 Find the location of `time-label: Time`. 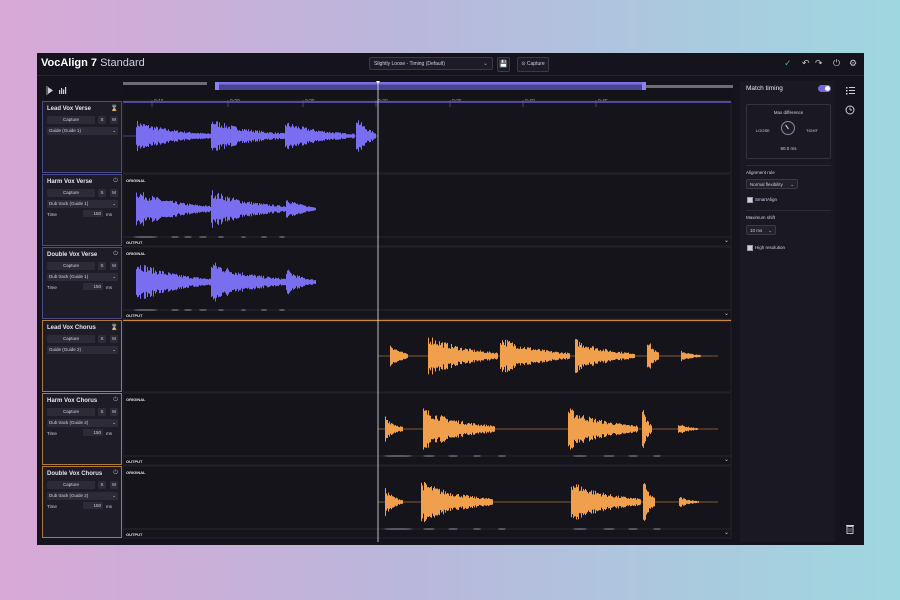

time-label: Time is located at coordinates (52, 506).